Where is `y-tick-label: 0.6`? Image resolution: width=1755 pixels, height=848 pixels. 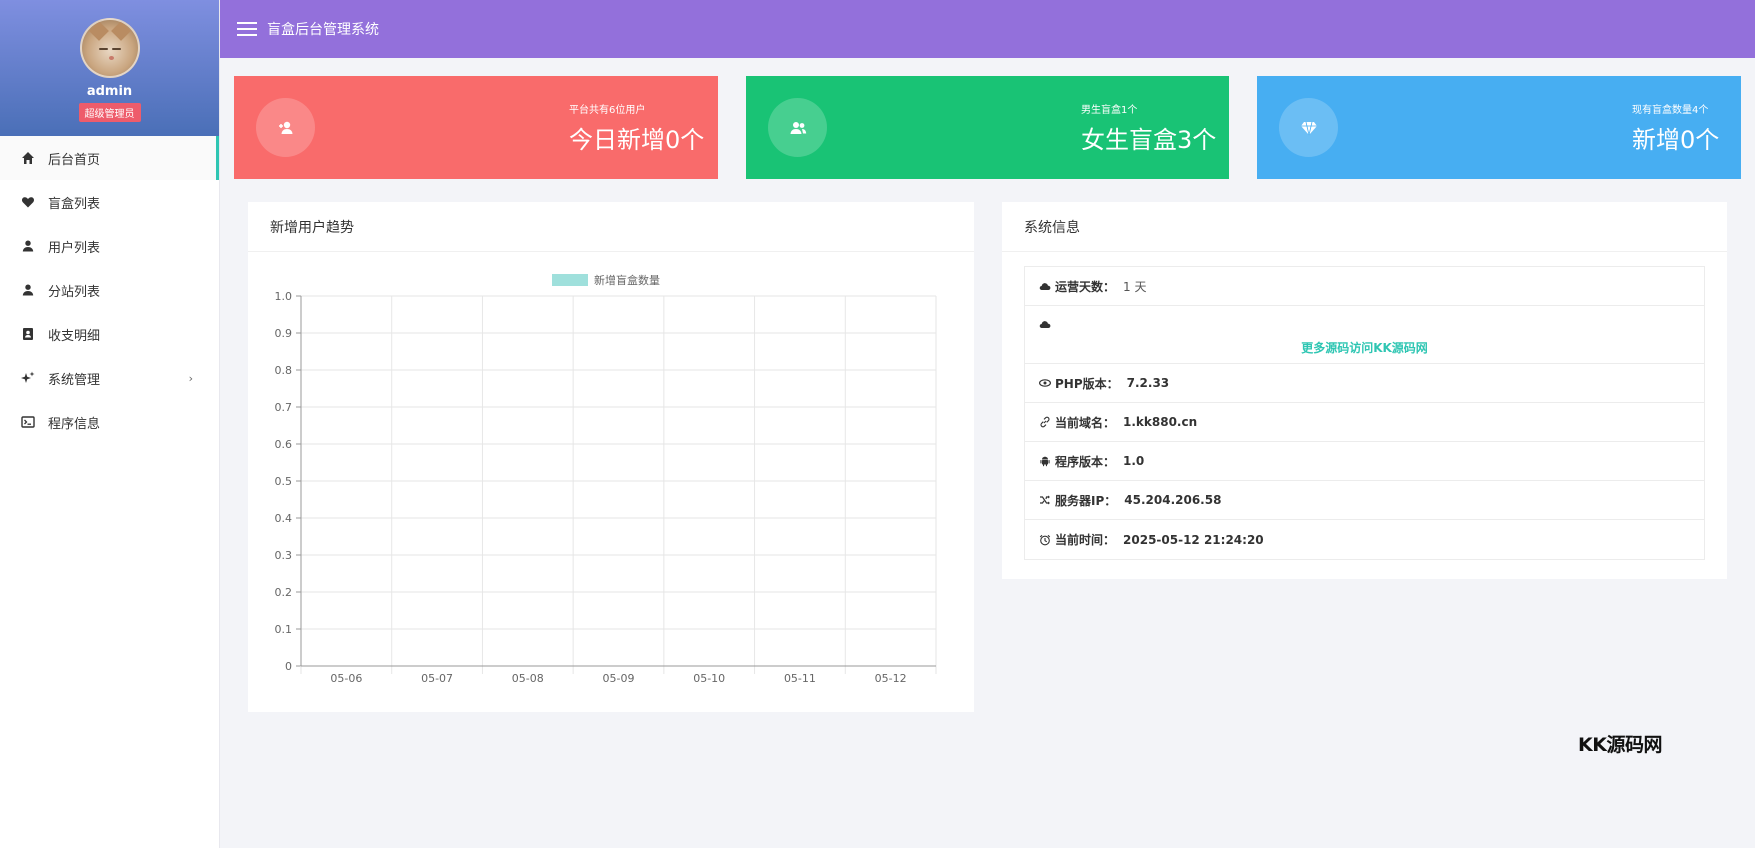
y-tick-label: 0.6 is located at coordinates (284, 444).